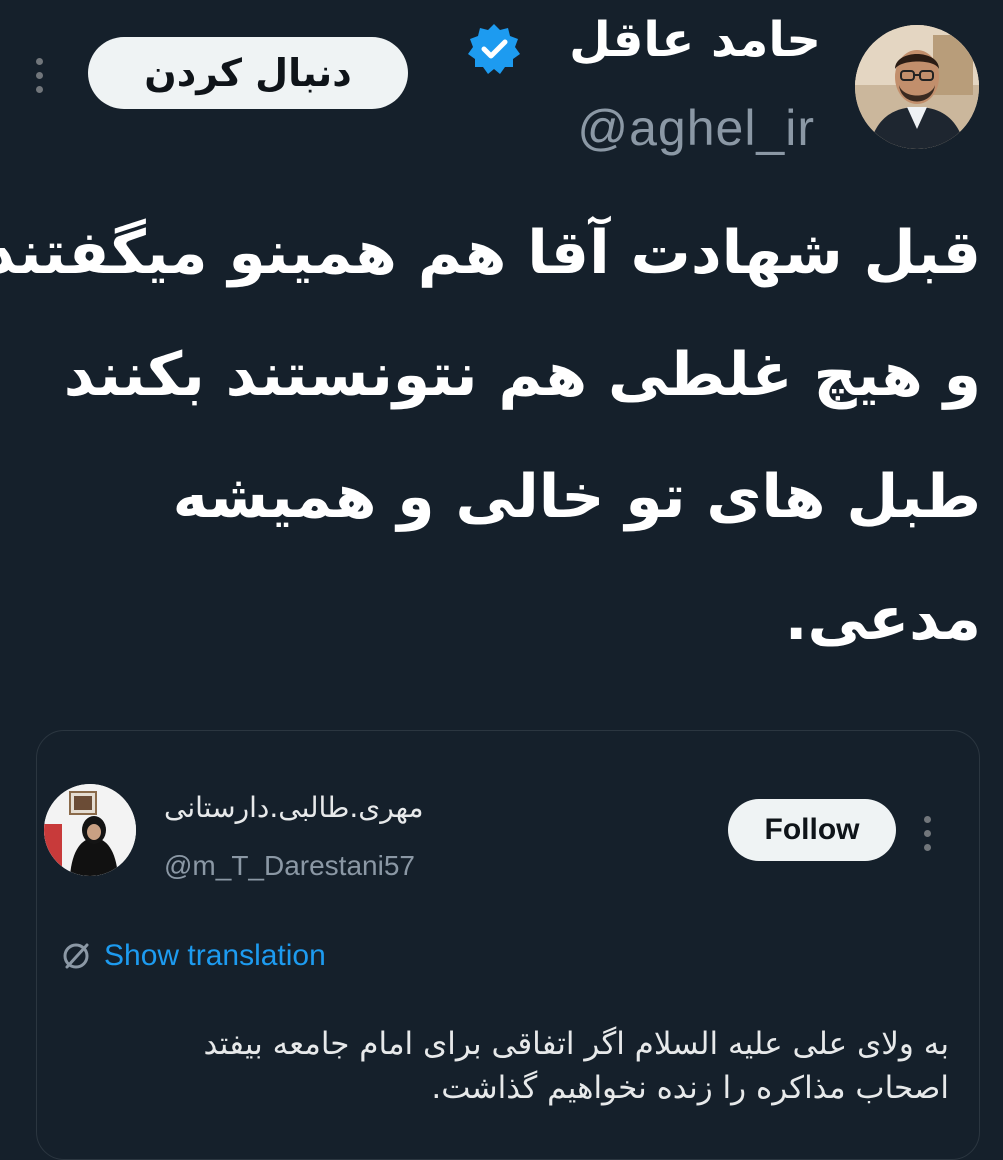 This screenshot has width=1003, height=1160. I want to click on quoted-text-line: اصحاب مذاکره را زنده نخواهیم گذاشت., so click(690, 1088).